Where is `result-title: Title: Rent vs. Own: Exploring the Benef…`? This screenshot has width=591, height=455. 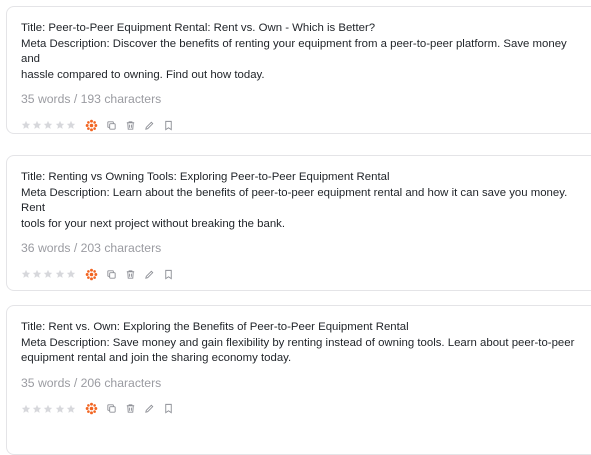
result-title: Title: Rent vs. Own: Exploring the Benef… is located at coordinates (215, 327).